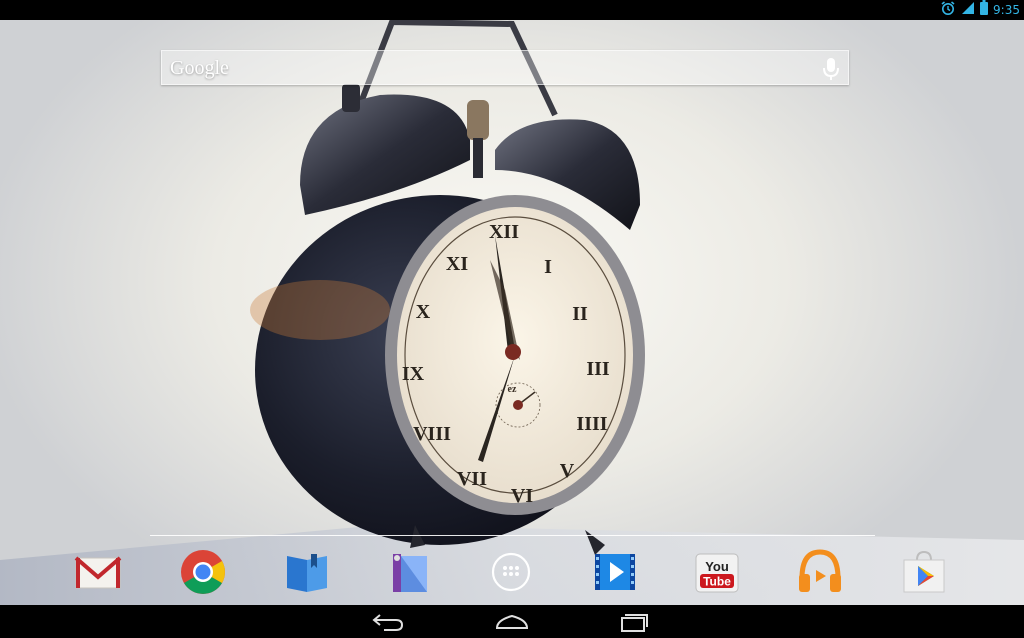 The image size is (1024, 638). What do you see at coordinates (924, 572) in the screenshot?
I see `play-store-icon: Play Store` at bounding box center [924, 572].